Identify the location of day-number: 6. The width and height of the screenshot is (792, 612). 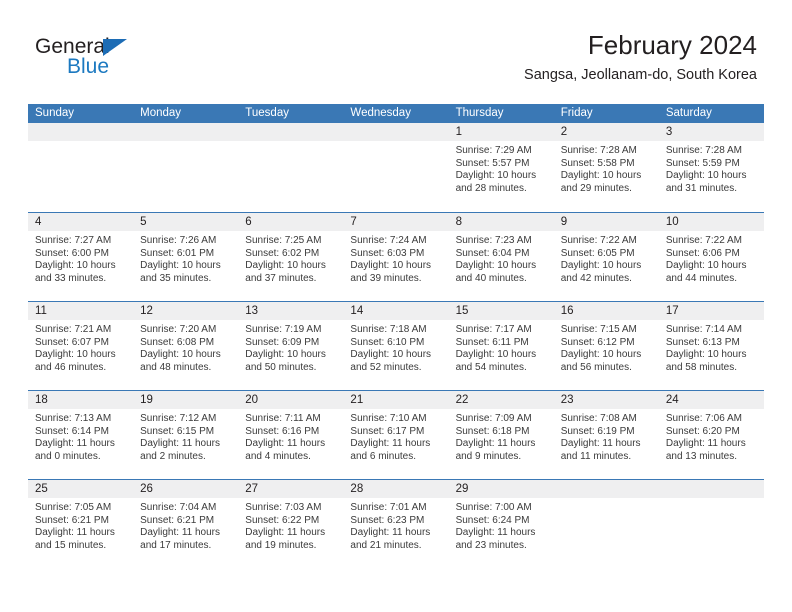
(248, 222).